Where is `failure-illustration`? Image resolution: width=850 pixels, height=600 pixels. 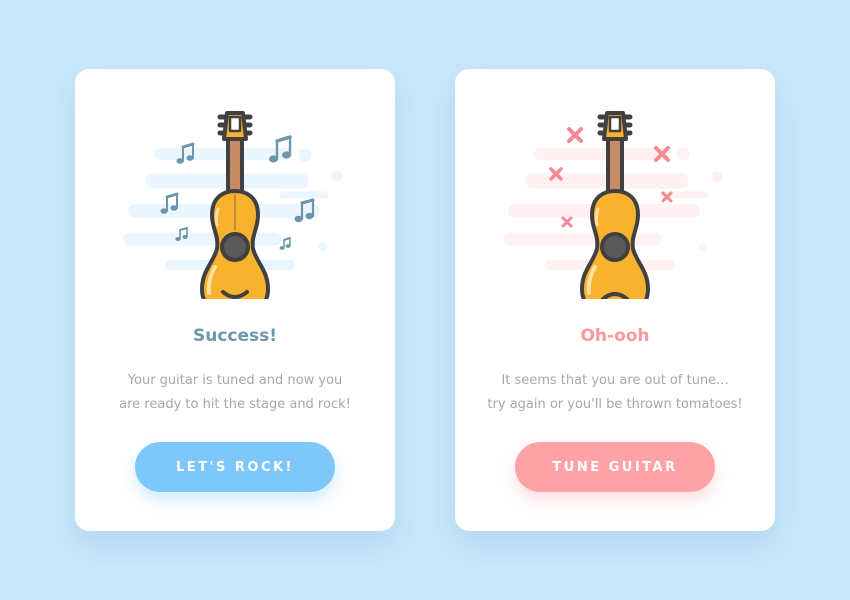 failure-illustration is located at coordinates (613, 205).